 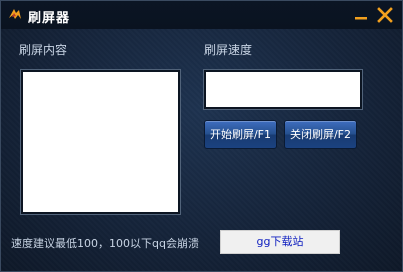 What do you see at coordinates (320, 134) in the screenshot?
I see `stop-button: 关闭刷屏/F2` at bounding box center [320, 134].